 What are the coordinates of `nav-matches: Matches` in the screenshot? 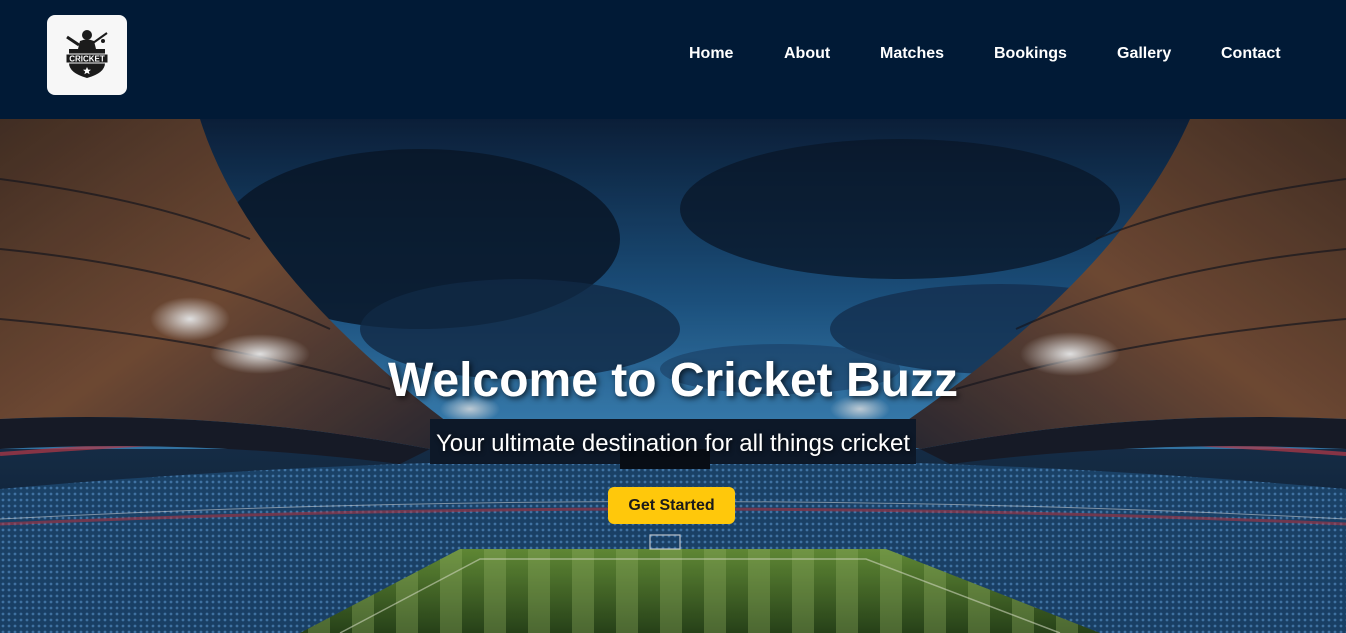 It's located at (912, 54).